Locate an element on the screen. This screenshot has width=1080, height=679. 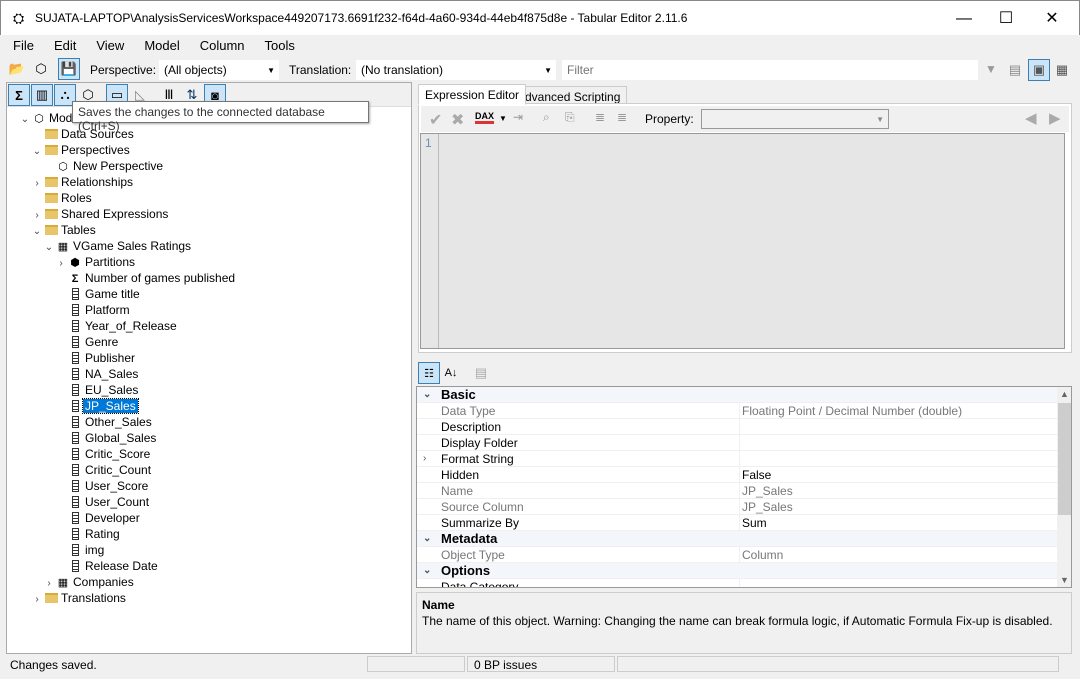
layout-icon: ▣ is located at coordinates (1039, 70).